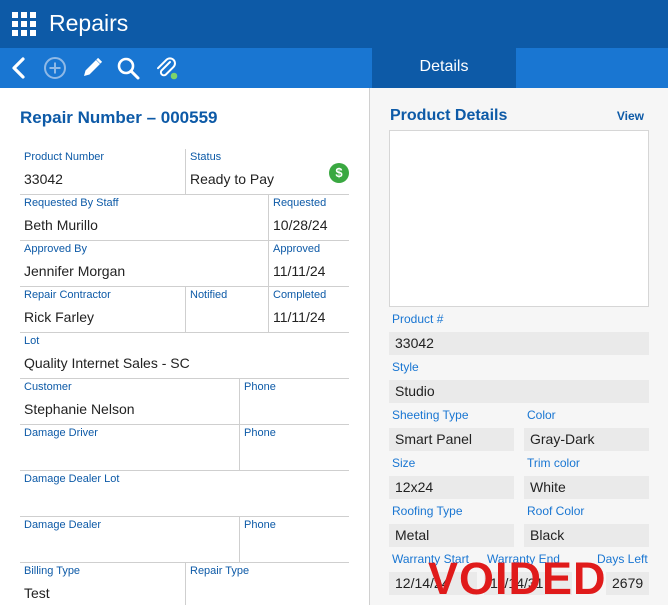  Describe the element at coordinates (451, 439) in the screenshot. I see `sheeting-type-value: Smart Panel` at that location.